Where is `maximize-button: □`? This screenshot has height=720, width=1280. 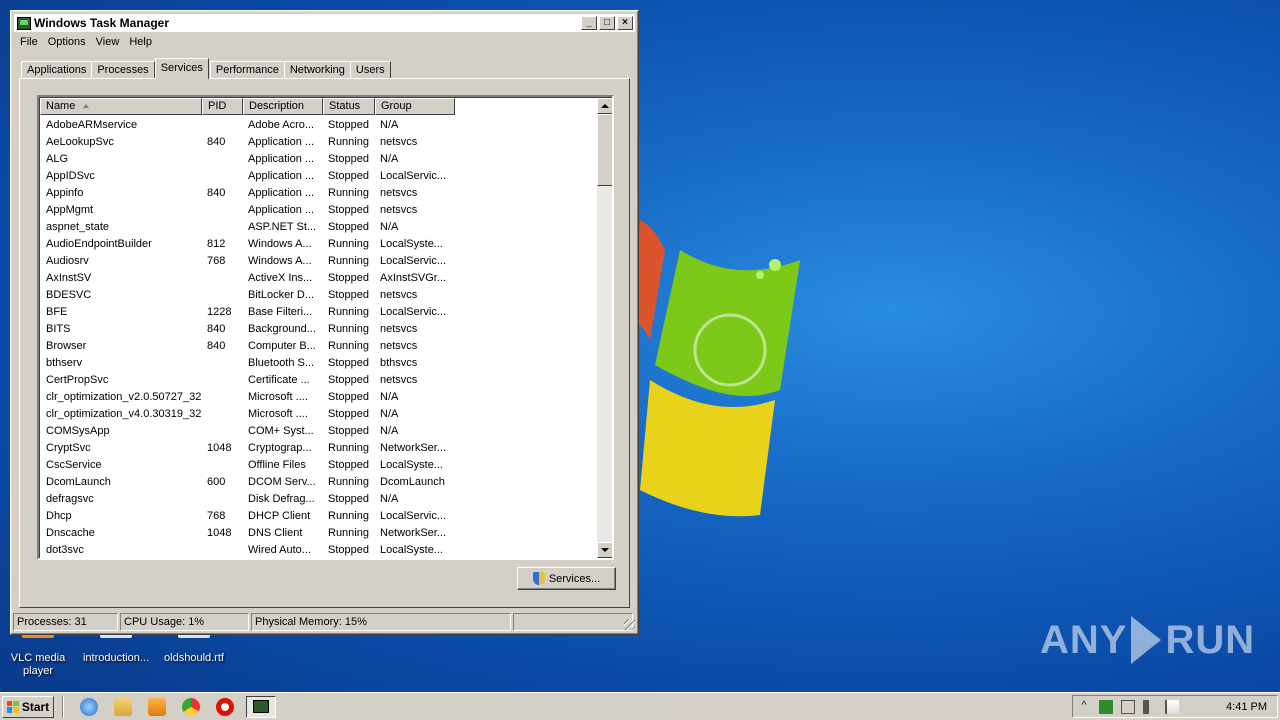
maximize-button: □ is located at coordinates (607, 23).